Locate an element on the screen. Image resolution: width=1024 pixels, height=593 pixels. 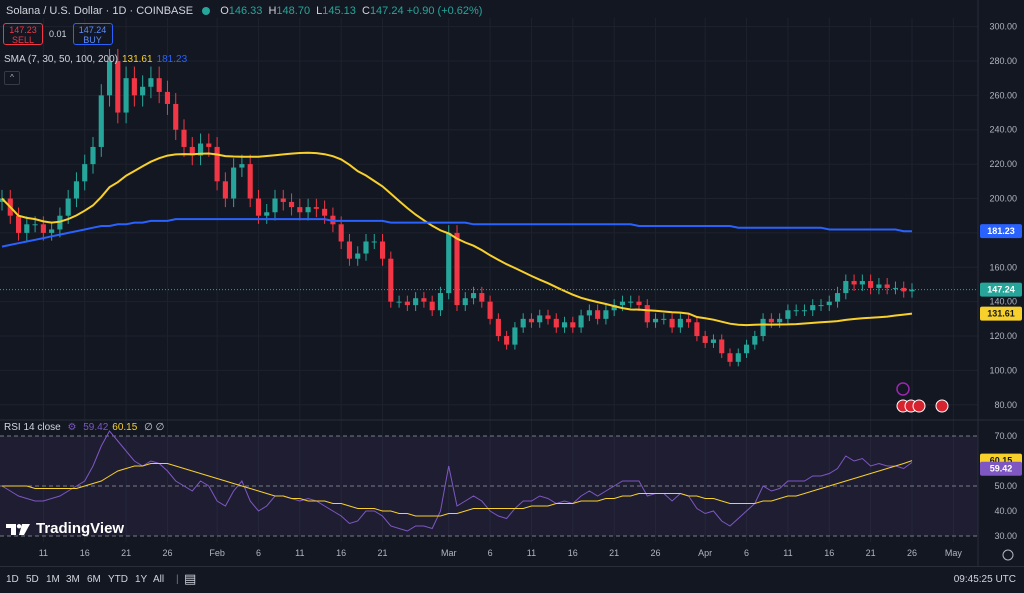
sma-legend: SMA (7, 30, 50, 100, 200) 131.61 181.23 is located at coordinates (95, 59).